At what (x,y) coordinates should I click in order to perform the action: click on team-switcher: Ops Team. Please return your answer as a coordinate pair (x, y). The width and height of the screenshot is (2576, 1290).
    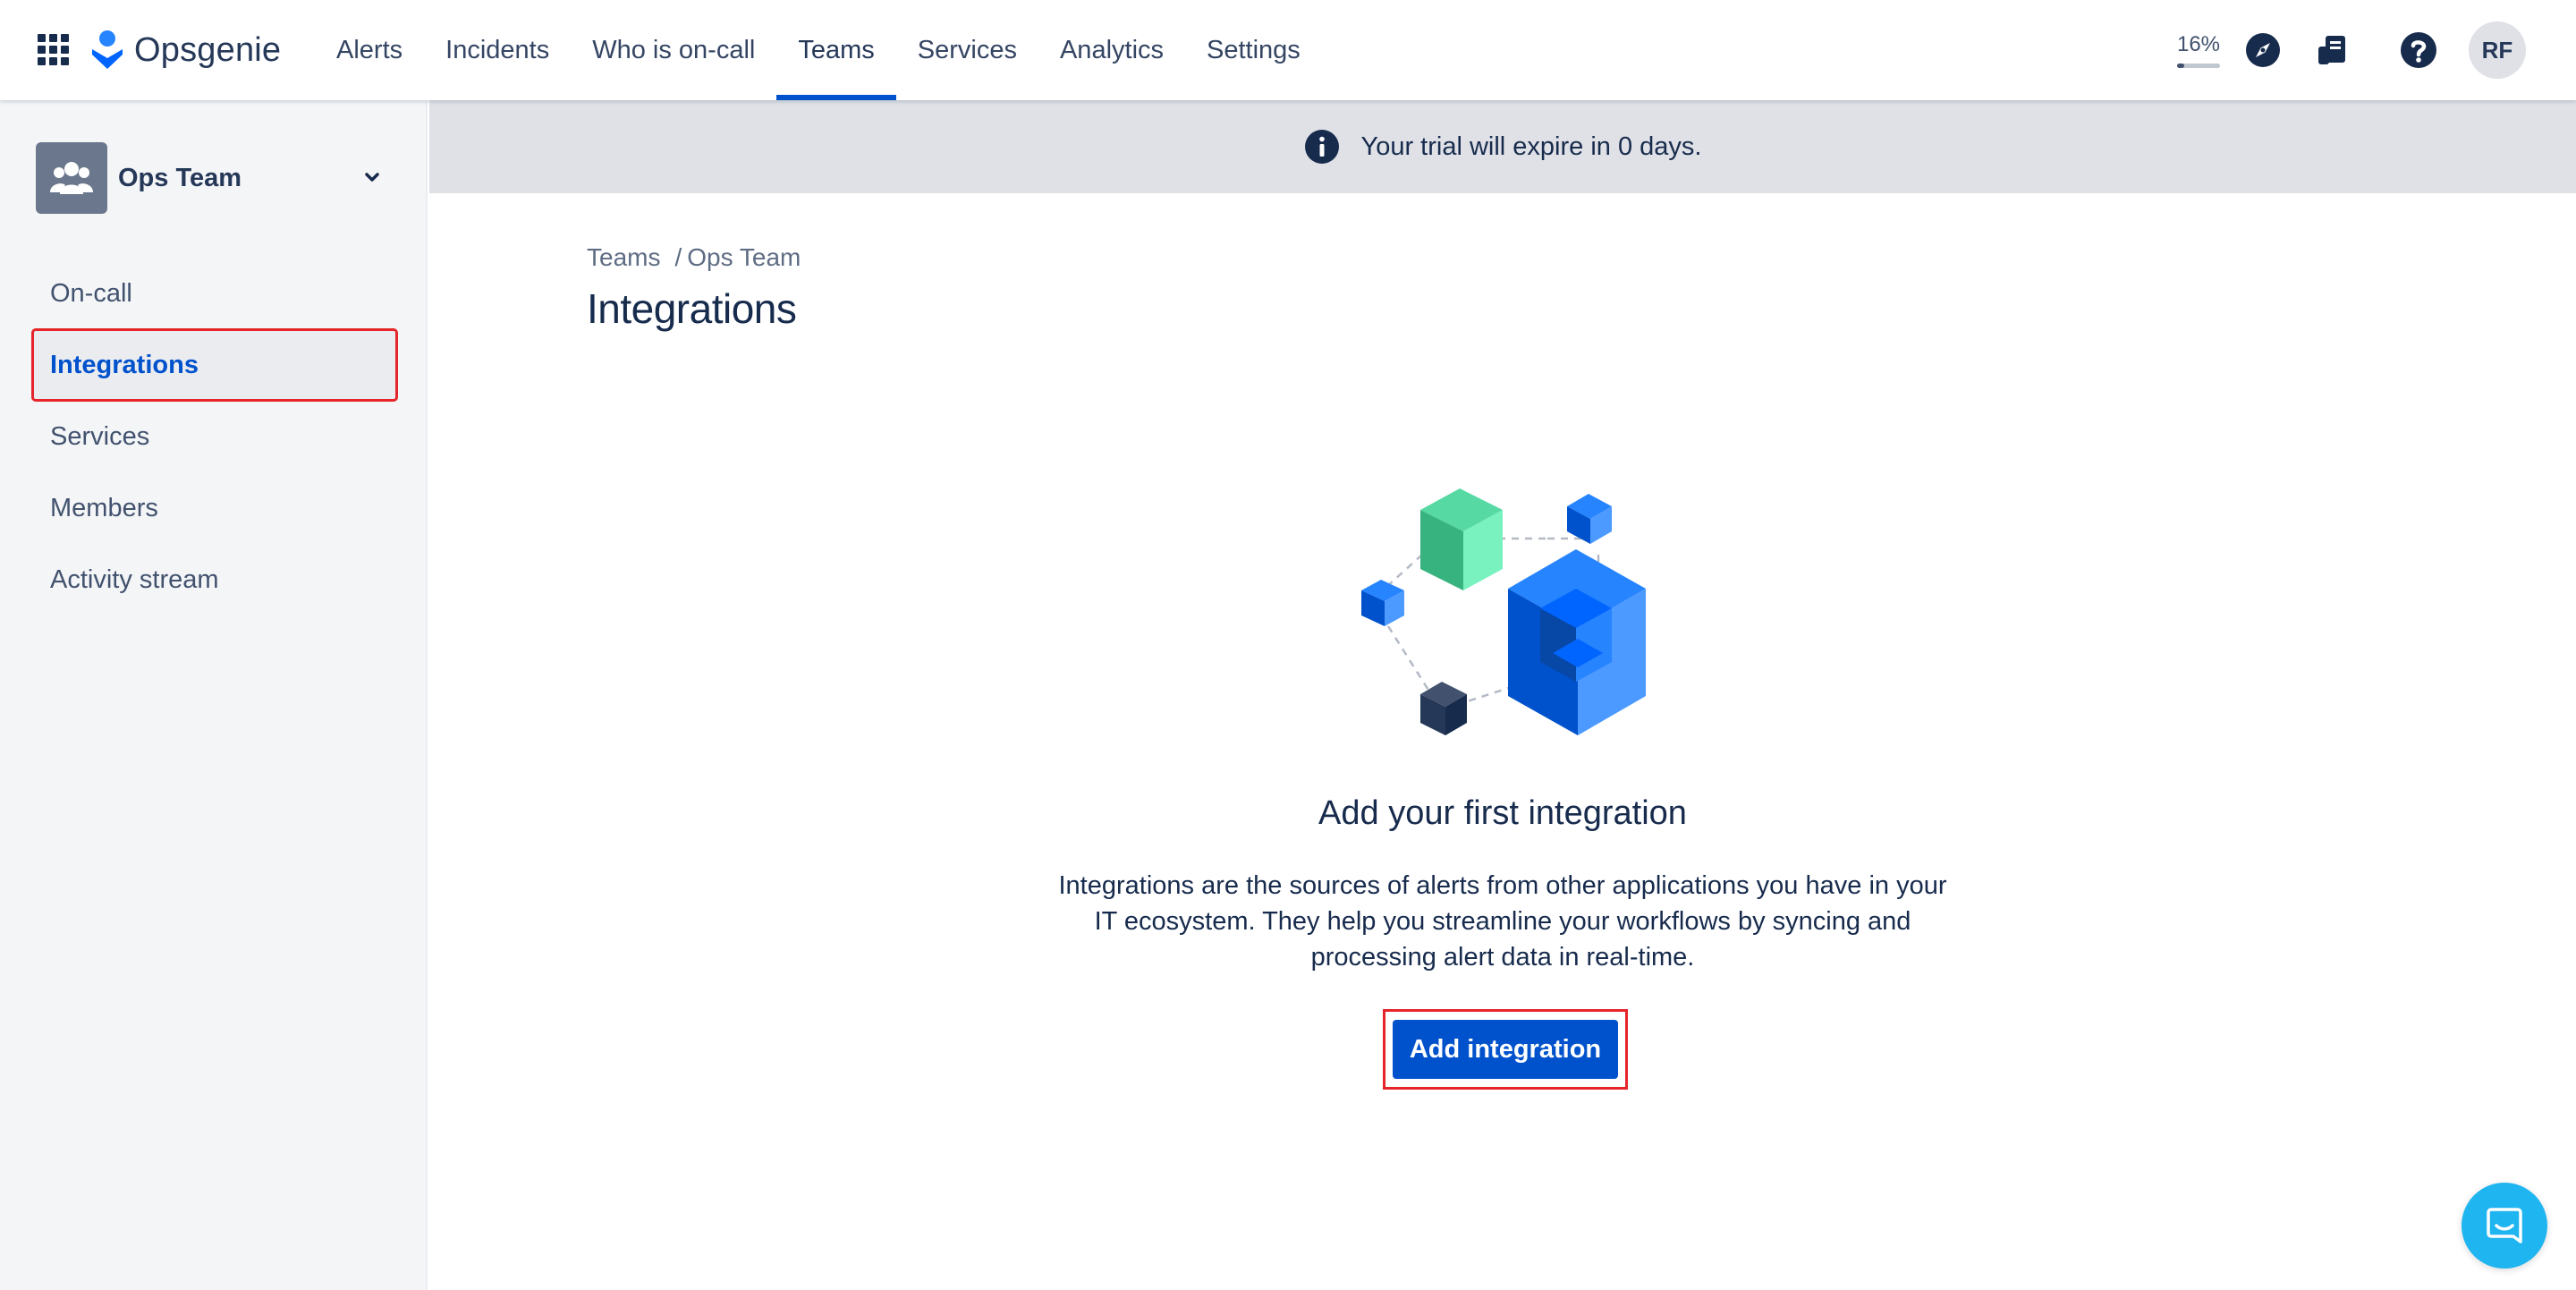
    Looking at the image, I should click on (215, 178).